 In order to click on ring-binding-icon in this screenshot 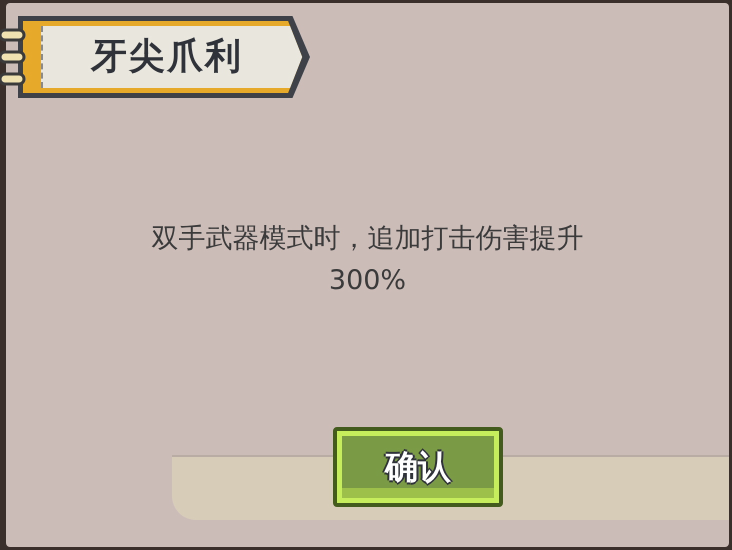, I will do `click(13, 57)`.